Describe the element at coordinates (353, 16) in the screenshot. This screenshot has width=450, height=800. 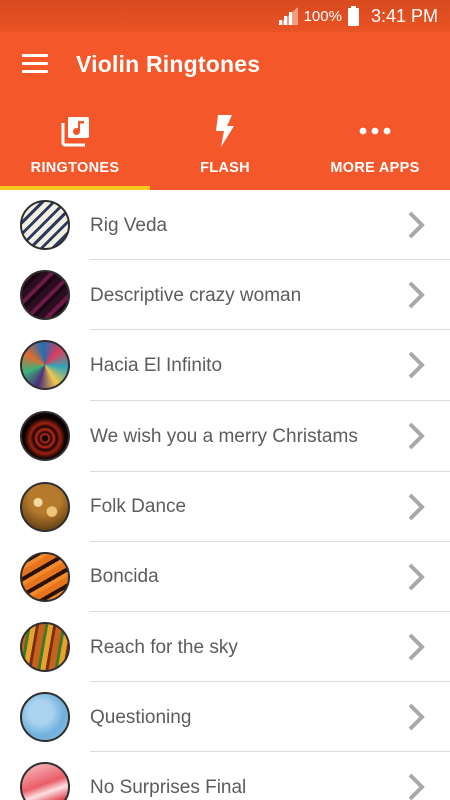
I see `battery-icon` at that location.